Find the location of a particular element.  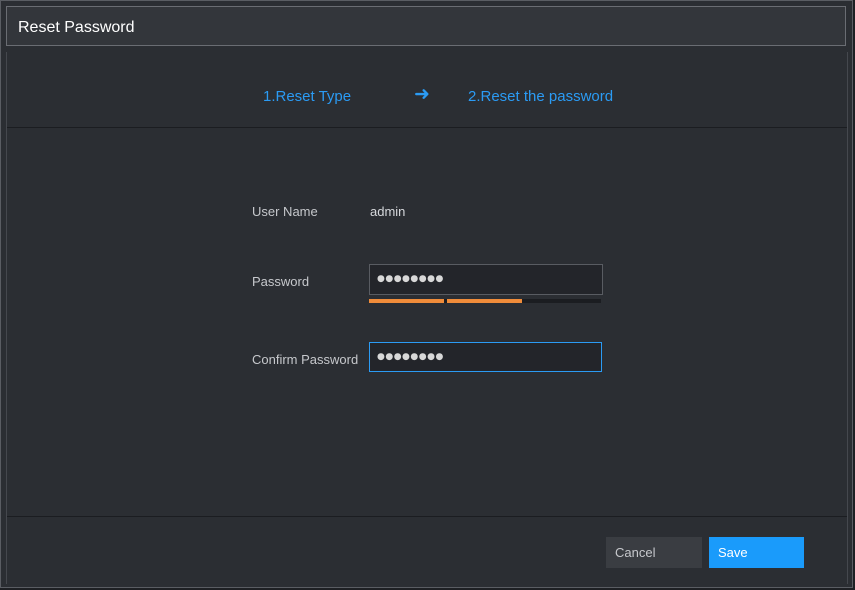

password-input: ●●●●●●●● is located at coordinates (486, 279).